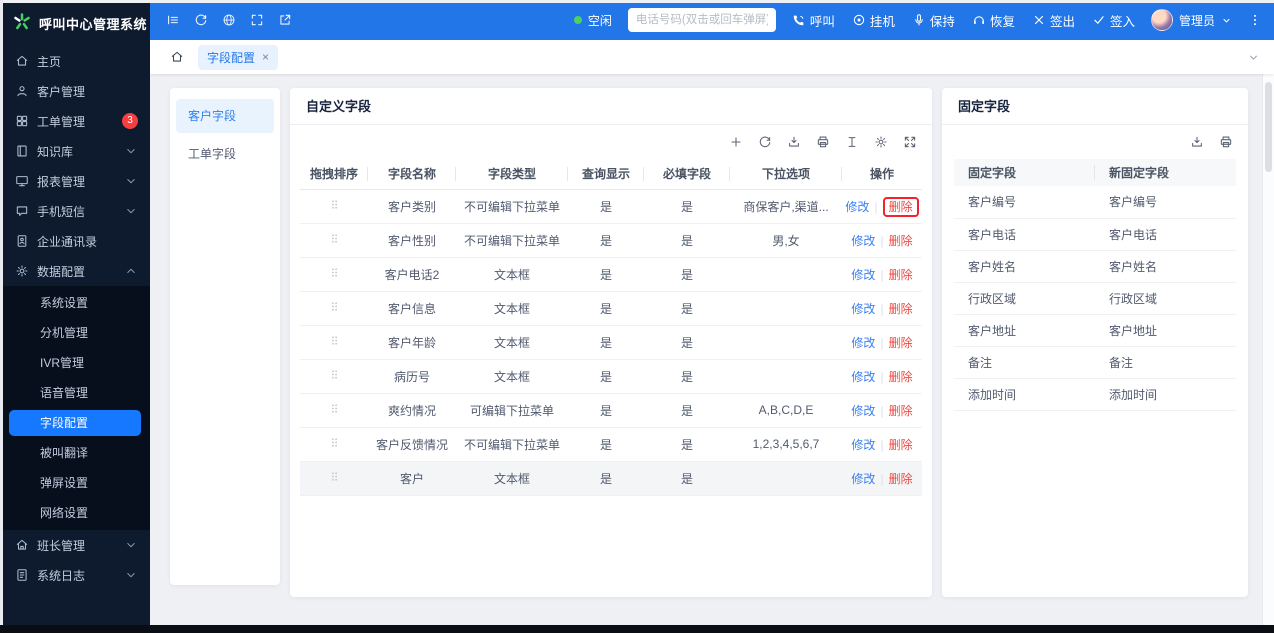 The height and width of the screenshot is (633, 1274). I want to click on sidebar-item-3: 知识库, so click(75, 151).